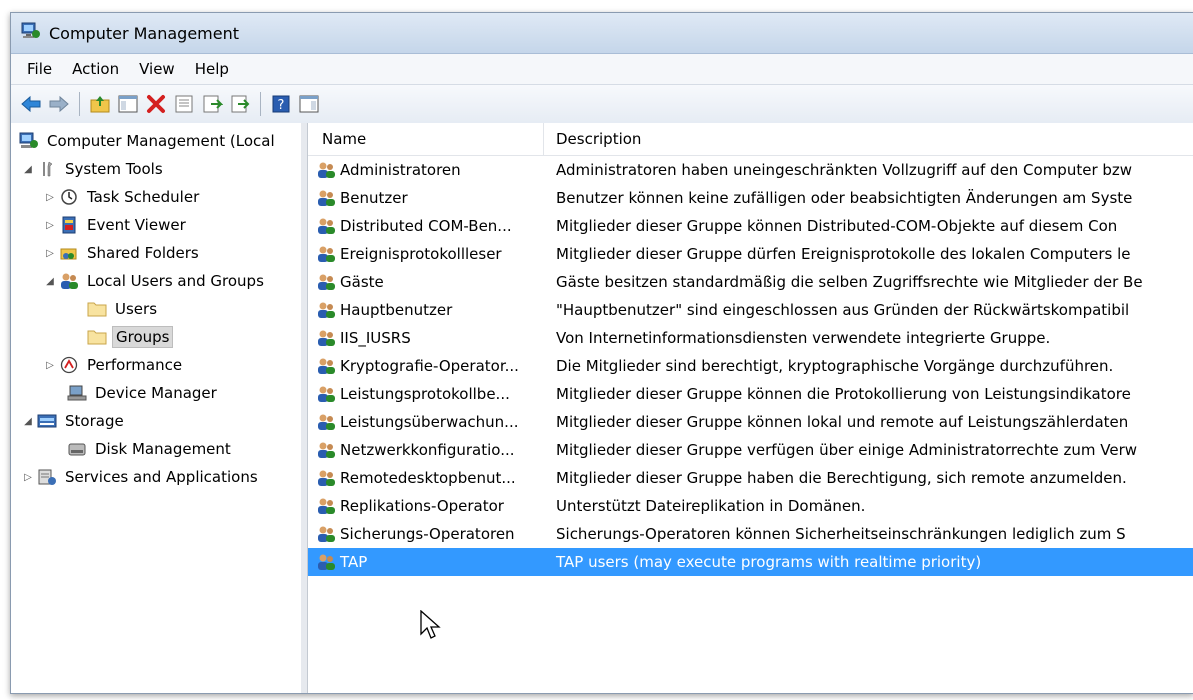 This screenshot has width=1193, height=700. I want to click on tree-item-groups: Groups, so click(156, 337).